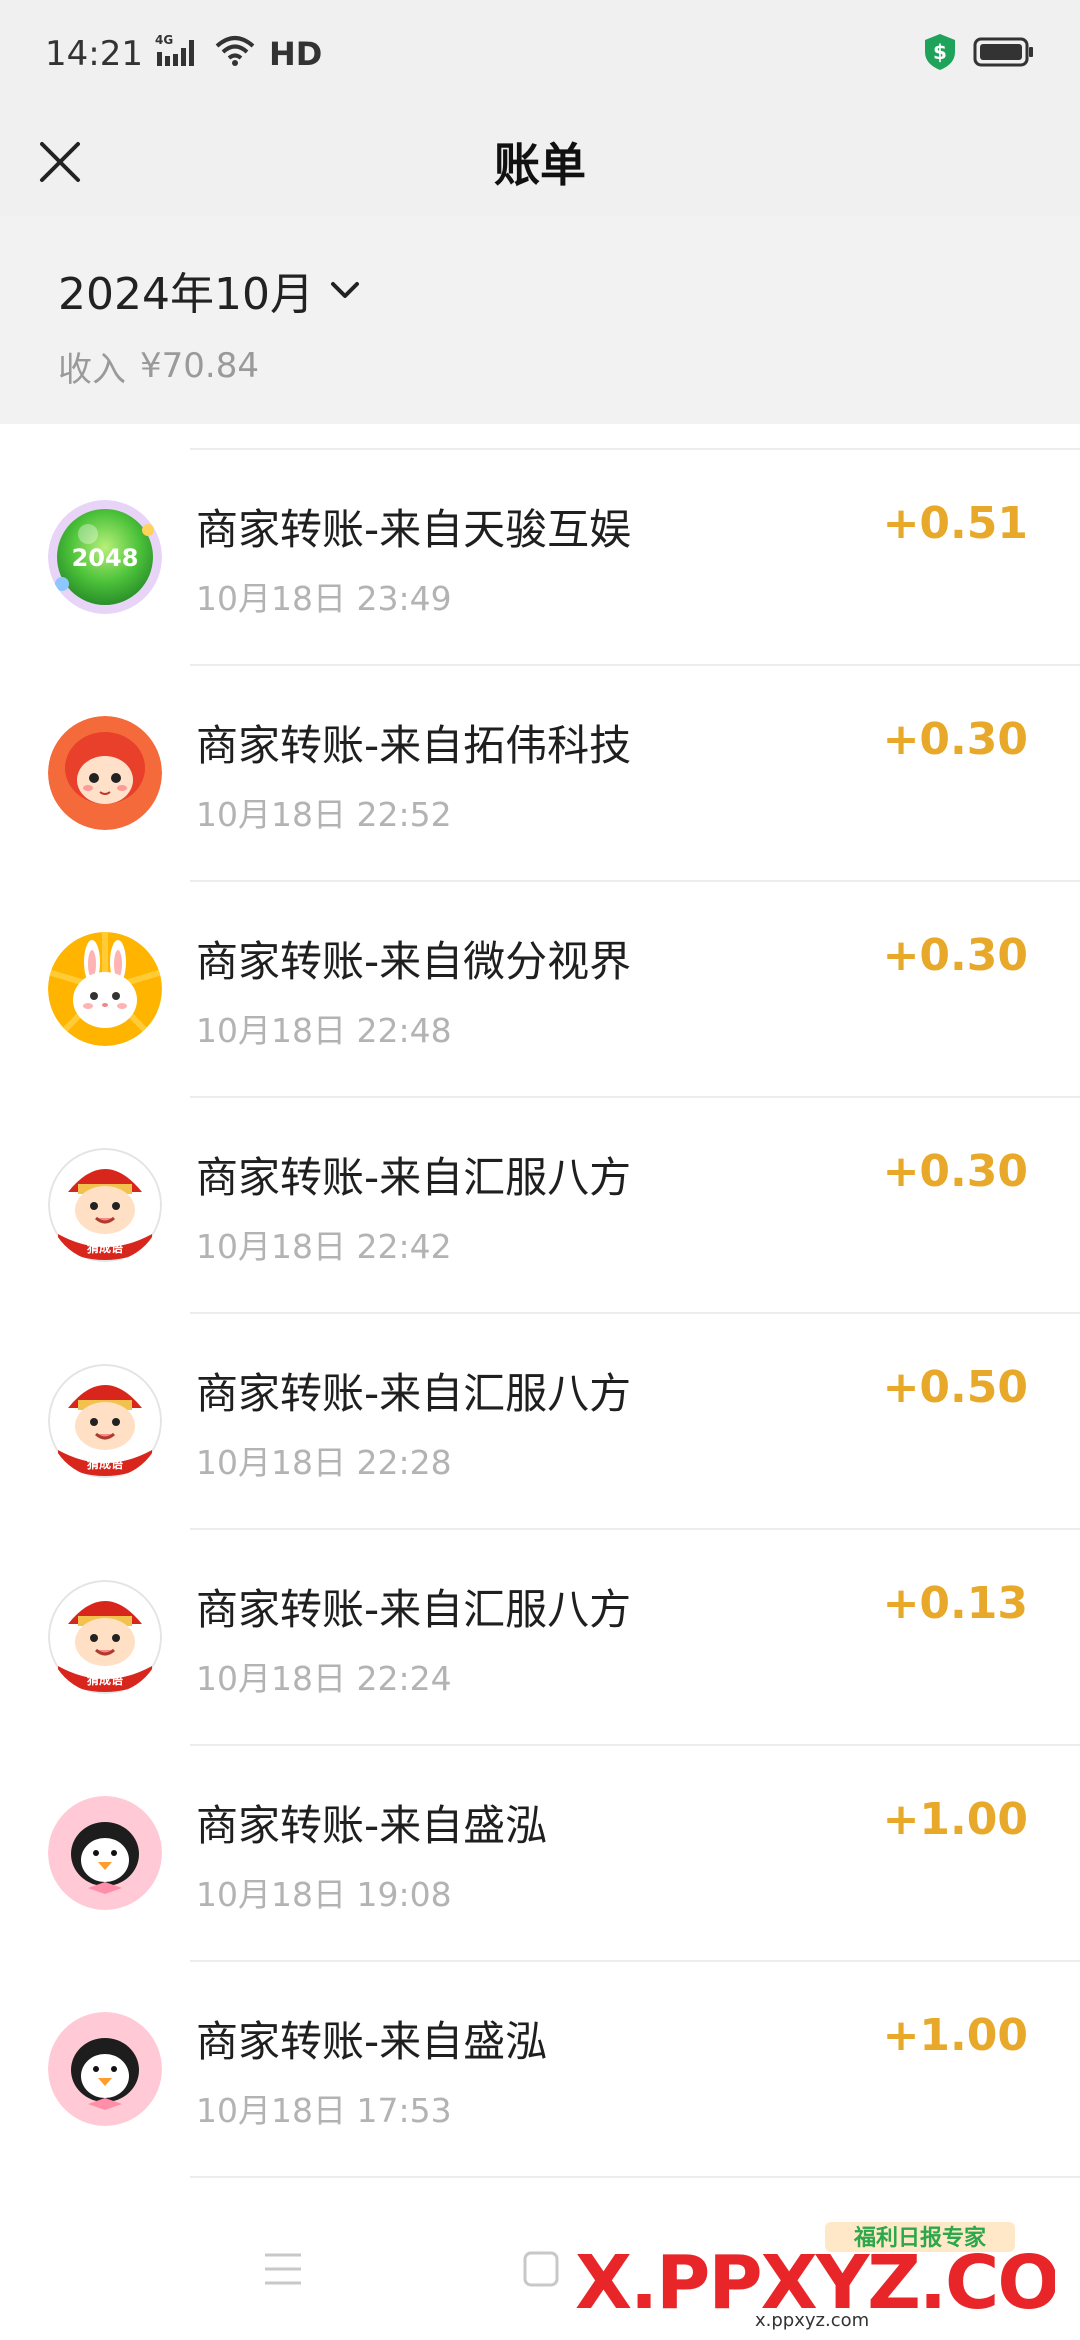  I want to click on bunny-avatar, so click(105, 989).